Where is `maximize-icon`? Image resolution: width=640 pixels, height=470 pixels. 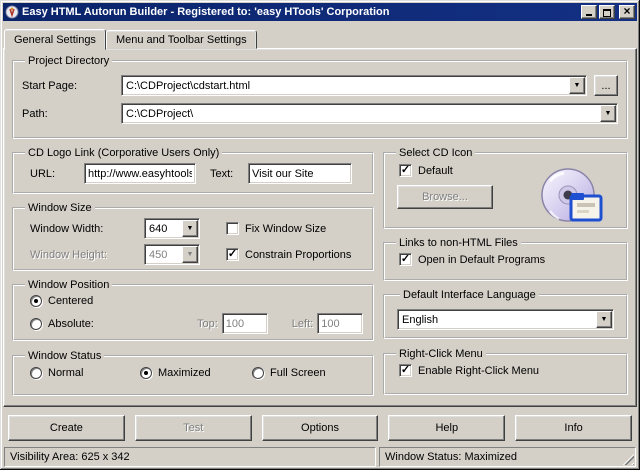
maximize-icon is located at coordinates (607, 13).